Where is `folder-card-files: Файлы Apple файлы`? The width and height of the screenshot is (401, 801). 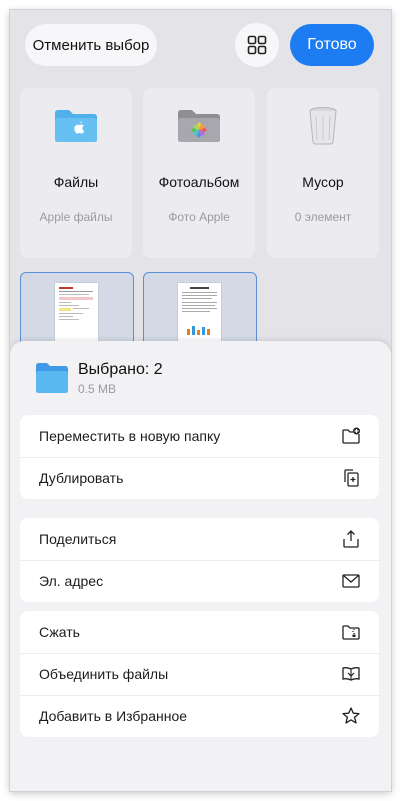 folder-card-files: Файлы Apple файлы is located at coordinates (76, 173).